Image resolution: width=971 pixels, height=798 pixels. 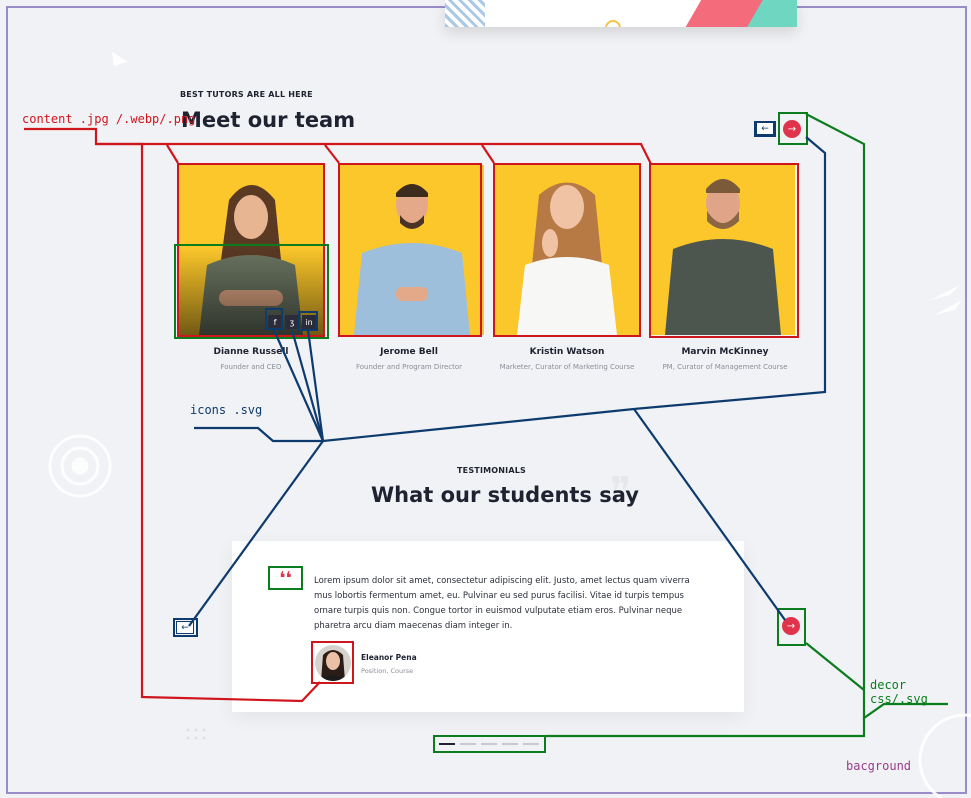 What do you see at coordinates (879, 766) in the screenshot?
I see `annotation-background: bacground` at bounding box center [879, 766].